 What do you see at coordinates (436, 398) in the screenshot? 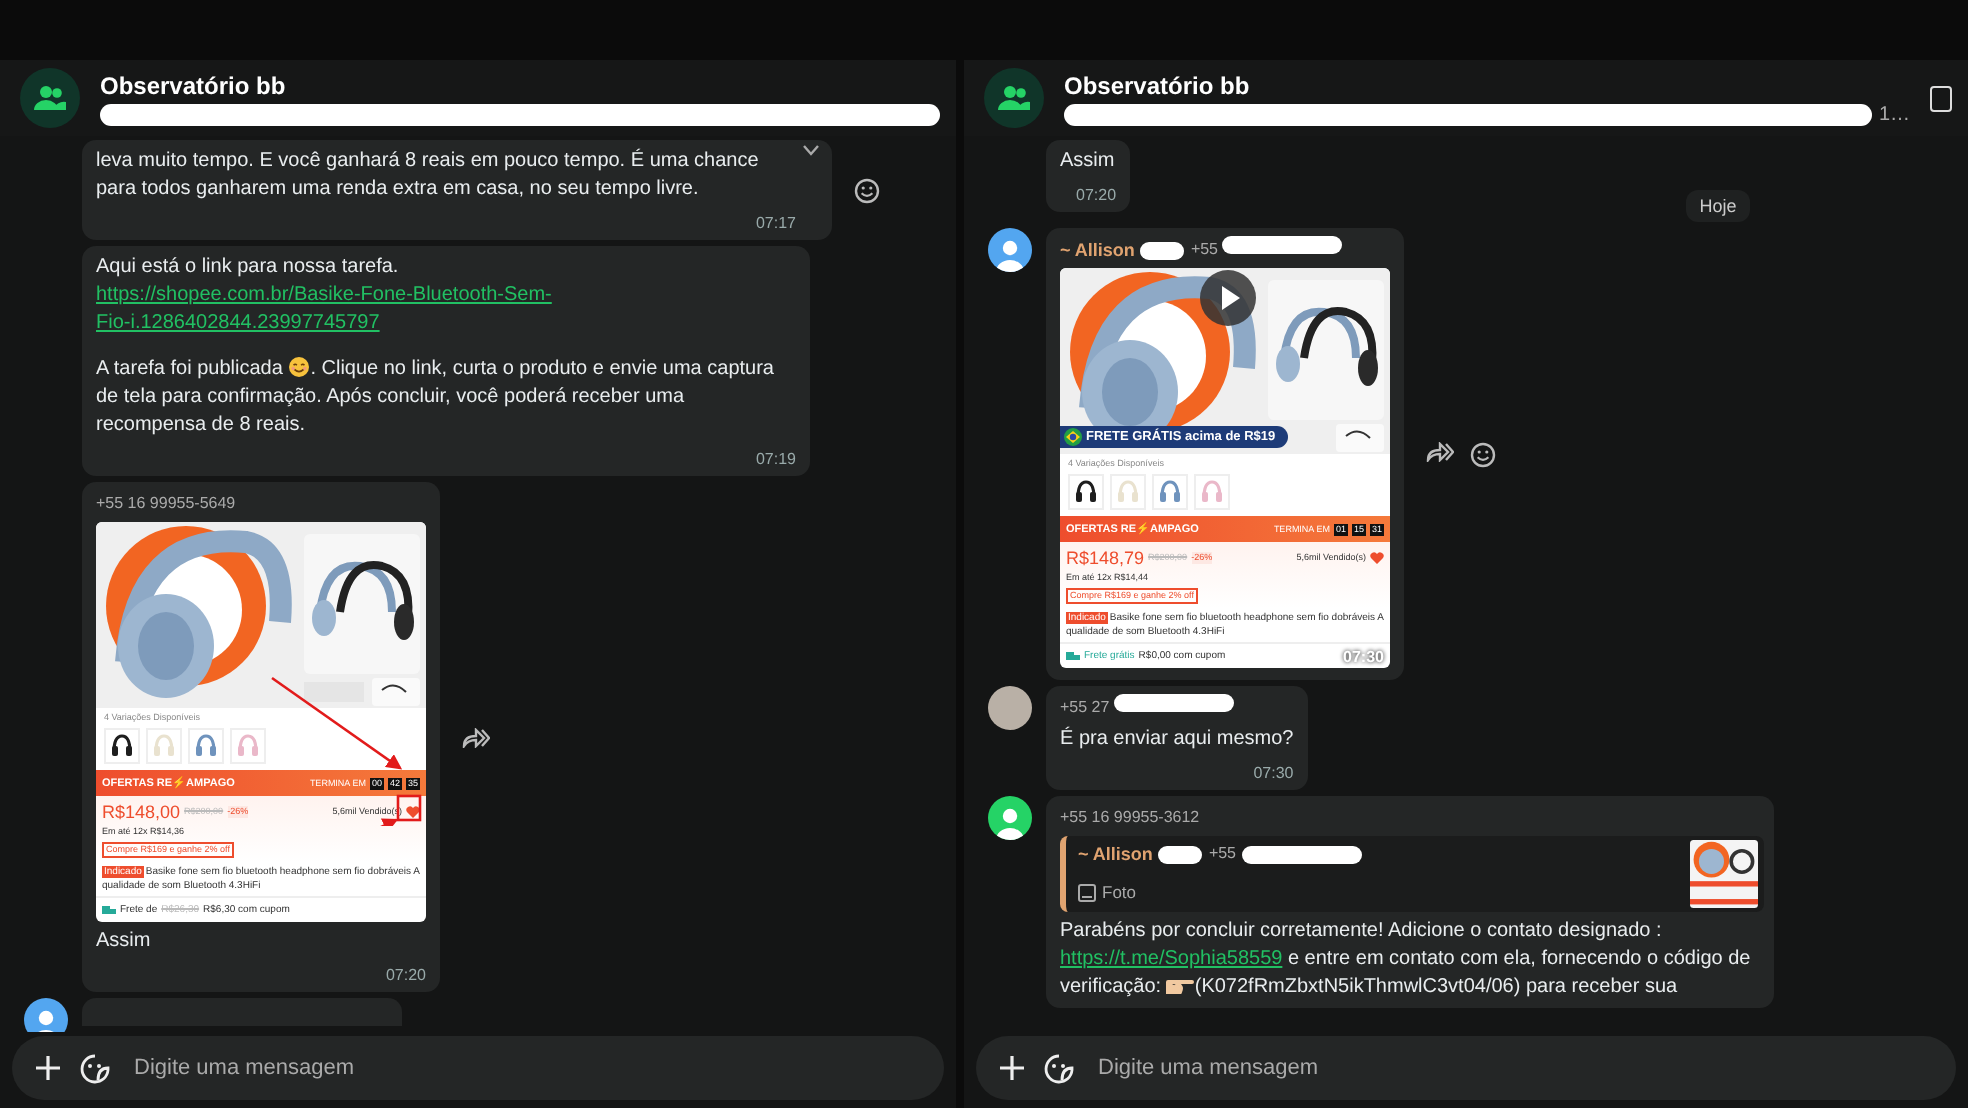
I see `message-text: A tarefa foi publicada . Clique no link, curta o produto e envie uma captura de tela para confirmação. Após concluir, você poderá receber uma recompensa de 8 reais.` at bounding box center [436, 398].